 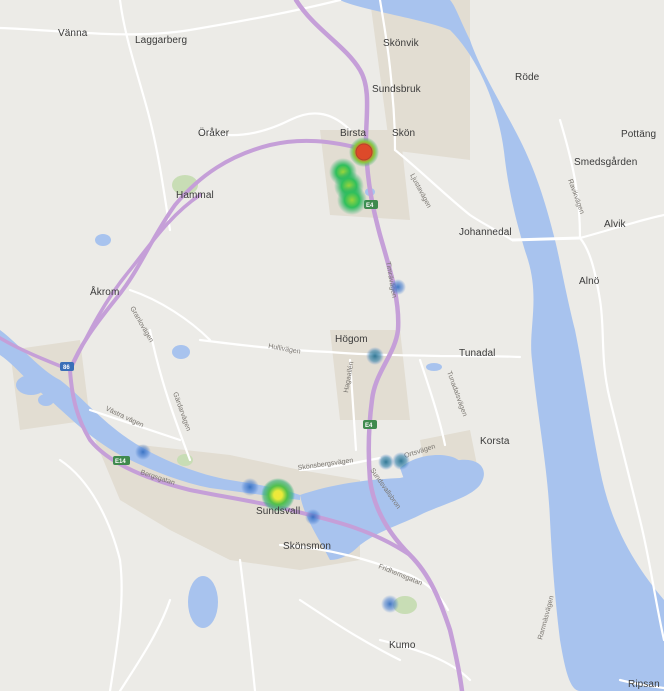 I want to click on place-skon: Skön, so click(x=404, y=133).